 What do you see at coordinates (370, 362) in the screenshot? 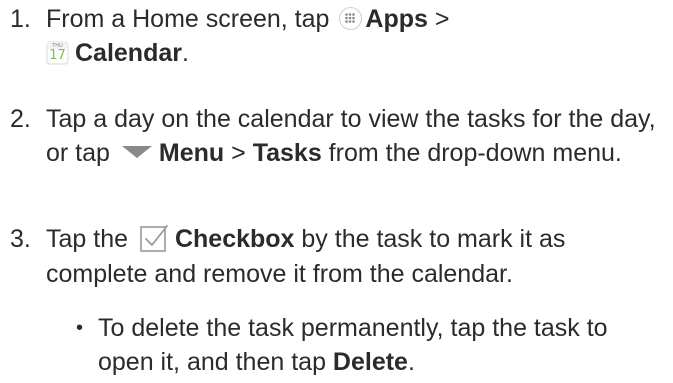
I see `delete-label: Delete` at bounding box center [370, 362].